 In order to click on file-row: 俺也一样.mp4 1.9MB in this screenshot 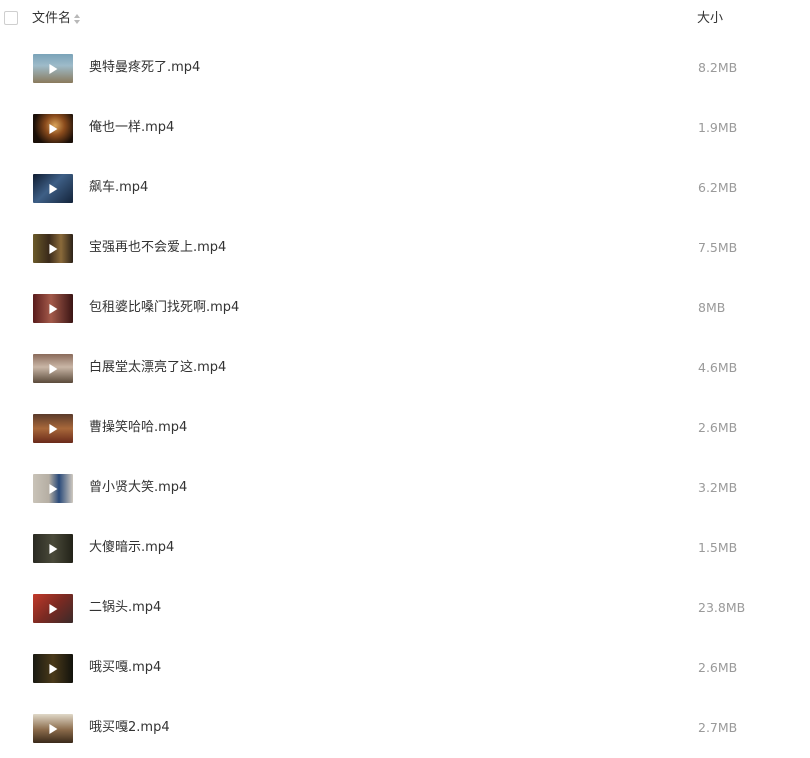, I will do `click(405, 128)`.